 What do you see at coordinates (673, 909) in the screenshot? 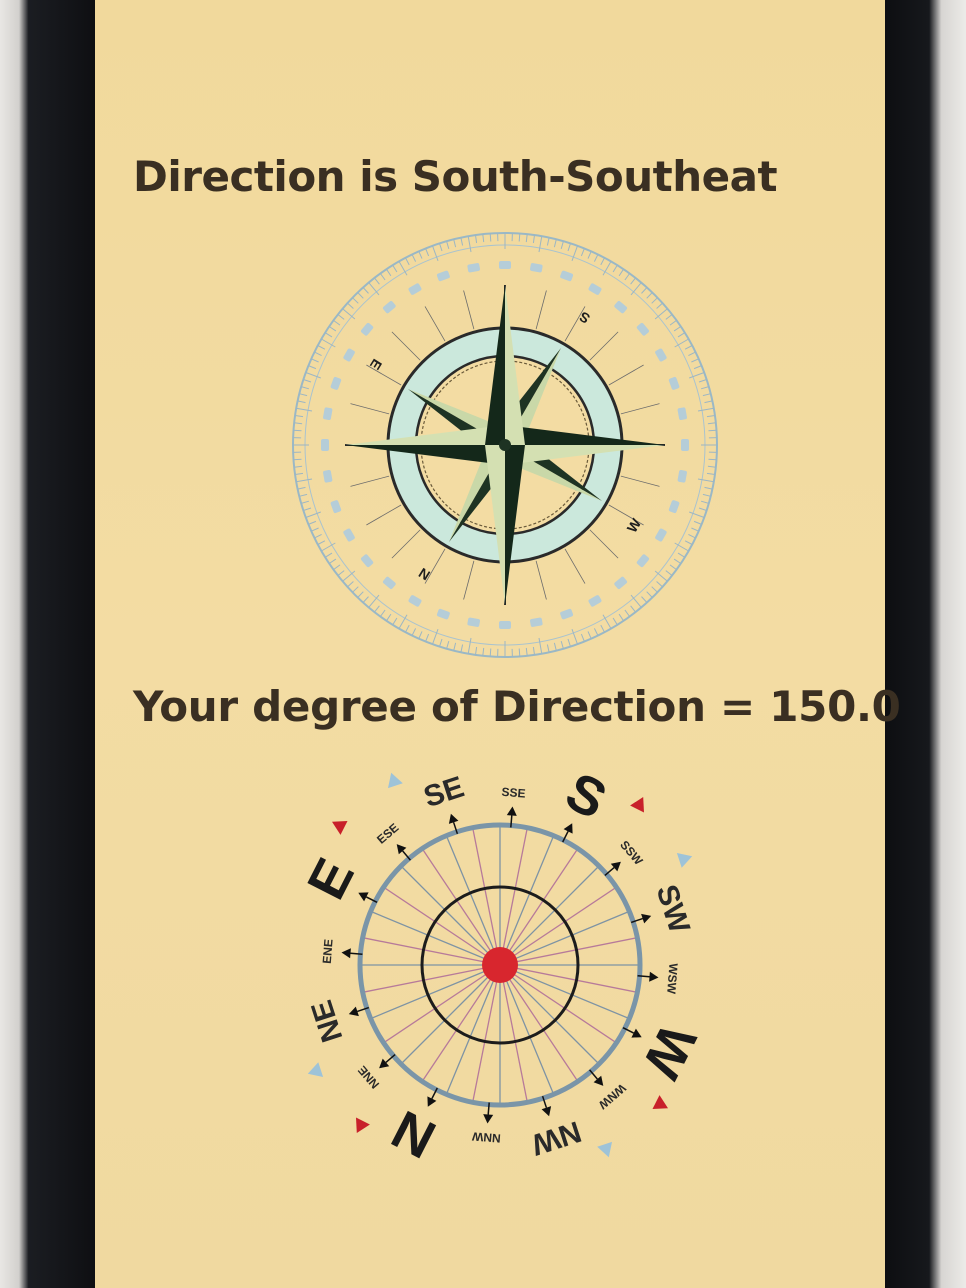
I see `dial-label-sw: SW` at bounding box center [673, 909].